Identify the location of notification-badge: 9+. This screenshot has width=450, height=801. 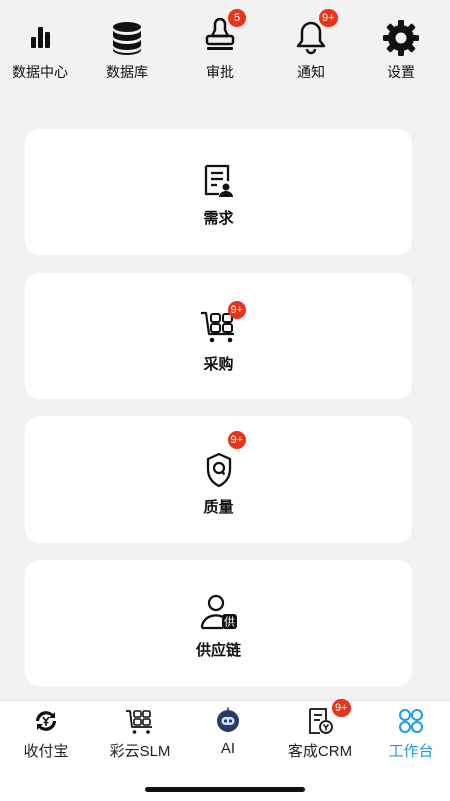
(328, 18).